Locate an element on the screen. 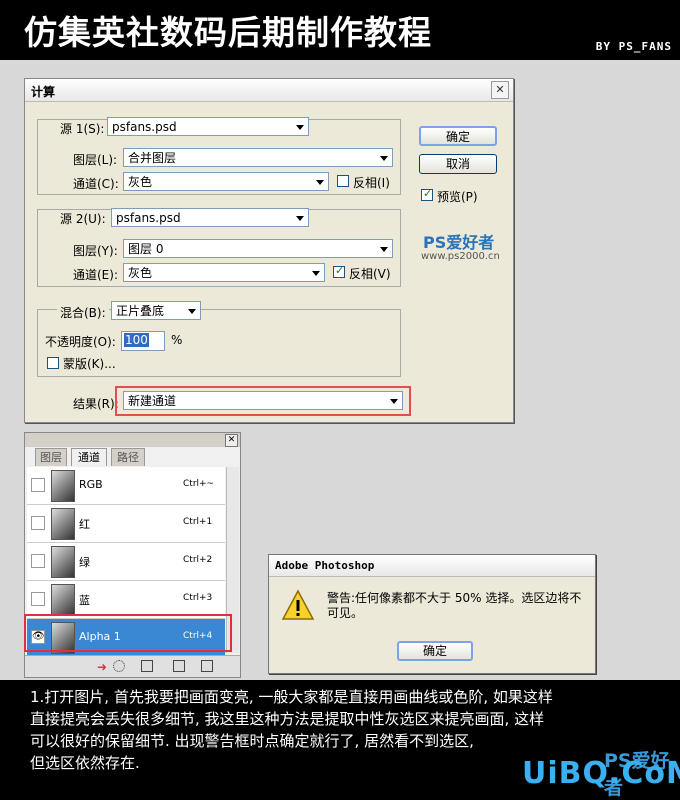  tab-paths: 路径 is located at coordinates (128, 457).